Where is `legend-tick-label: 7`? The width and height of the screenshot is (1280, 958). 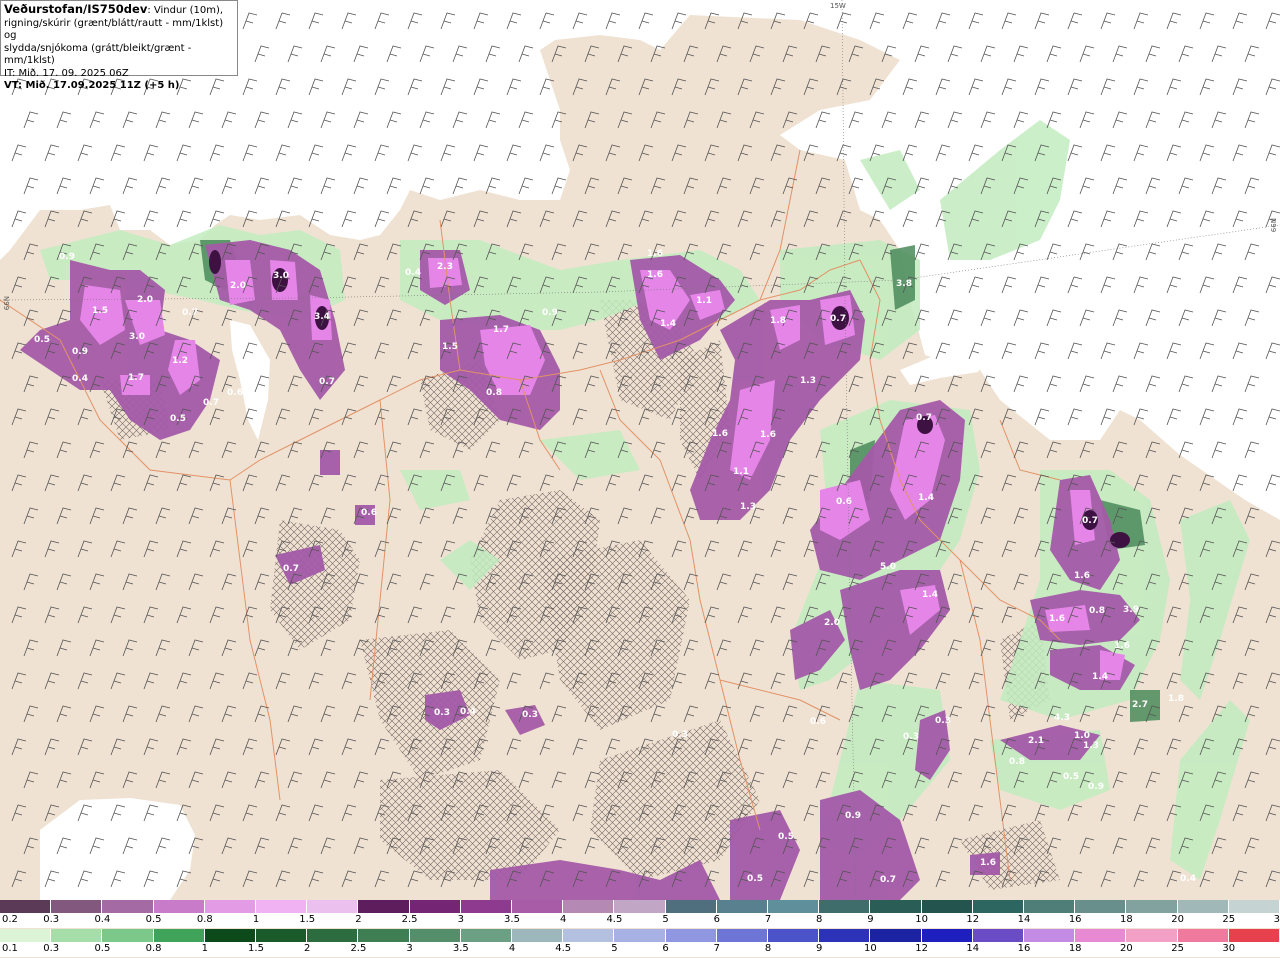 legend-tick-label: 7 is located at coordinates (716, 948).